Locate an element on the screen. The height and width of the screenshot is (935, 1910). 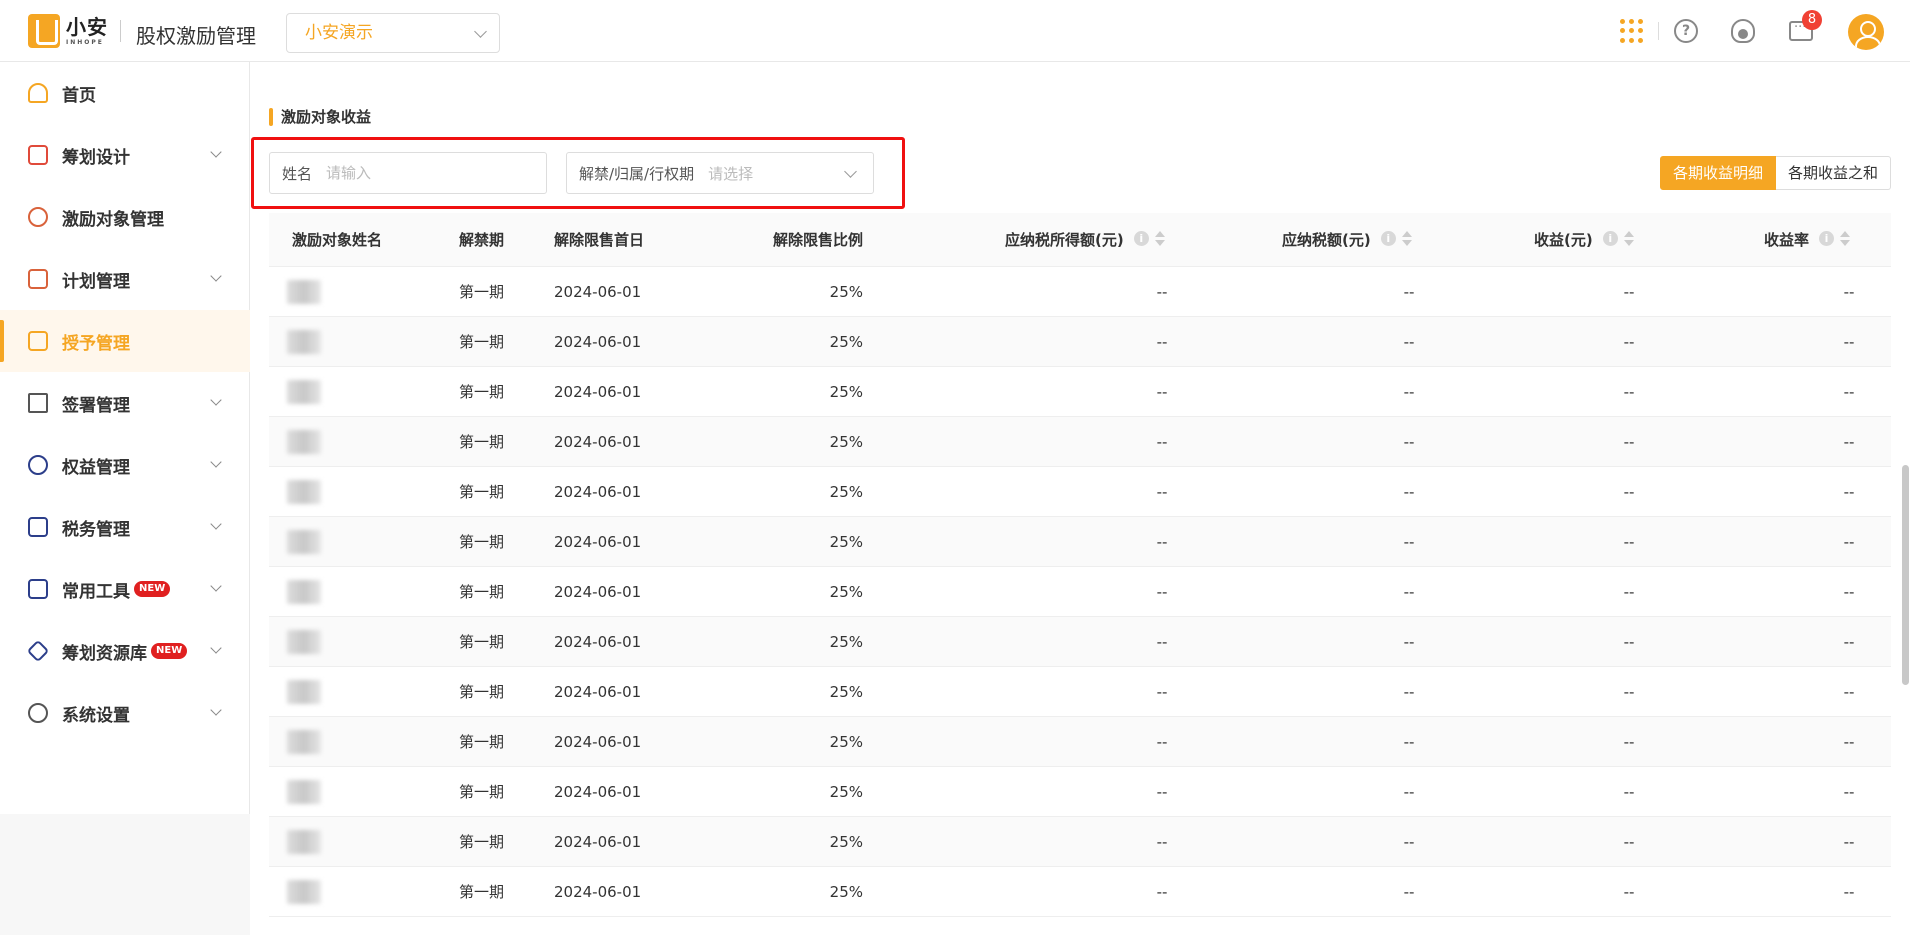
logo-icon is located at coordinates (44, 31).